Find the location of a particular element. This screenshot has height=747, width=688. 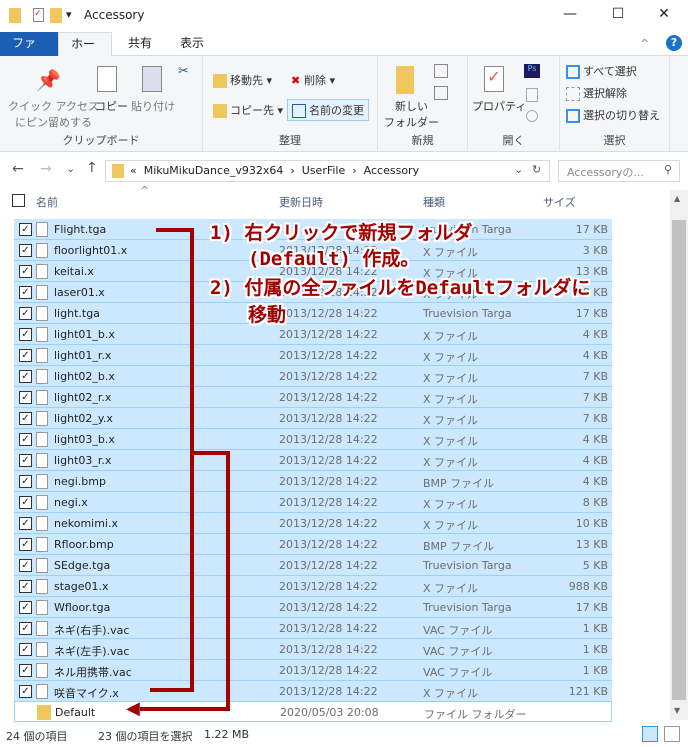

easy-access-icon is located at coordinates (441, 93).